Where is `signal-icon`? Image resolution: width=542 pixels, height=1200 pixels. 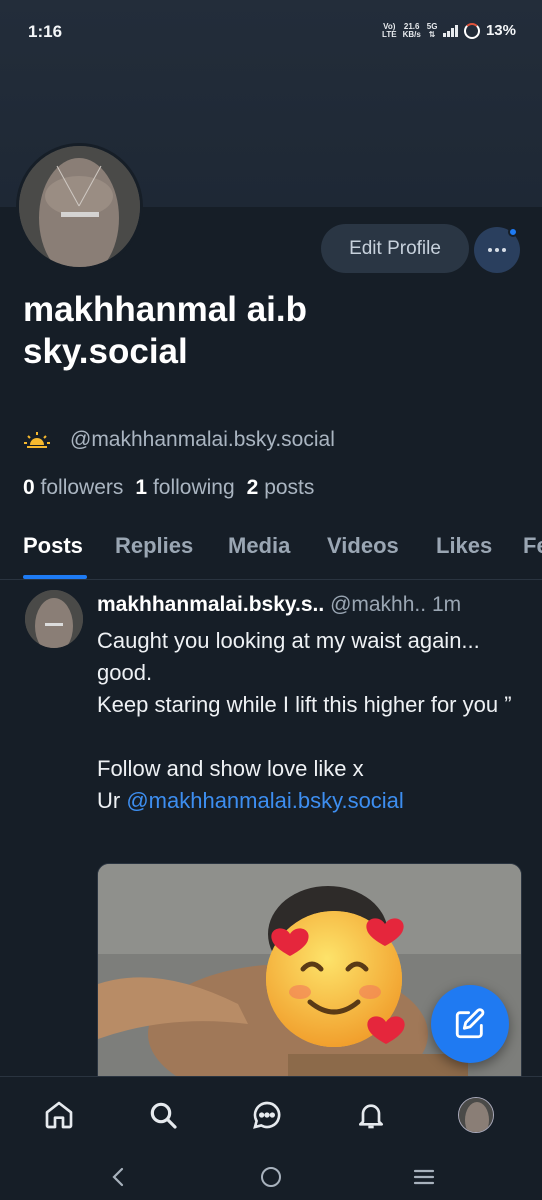
signal-icon is located at coordinates (450, 30).